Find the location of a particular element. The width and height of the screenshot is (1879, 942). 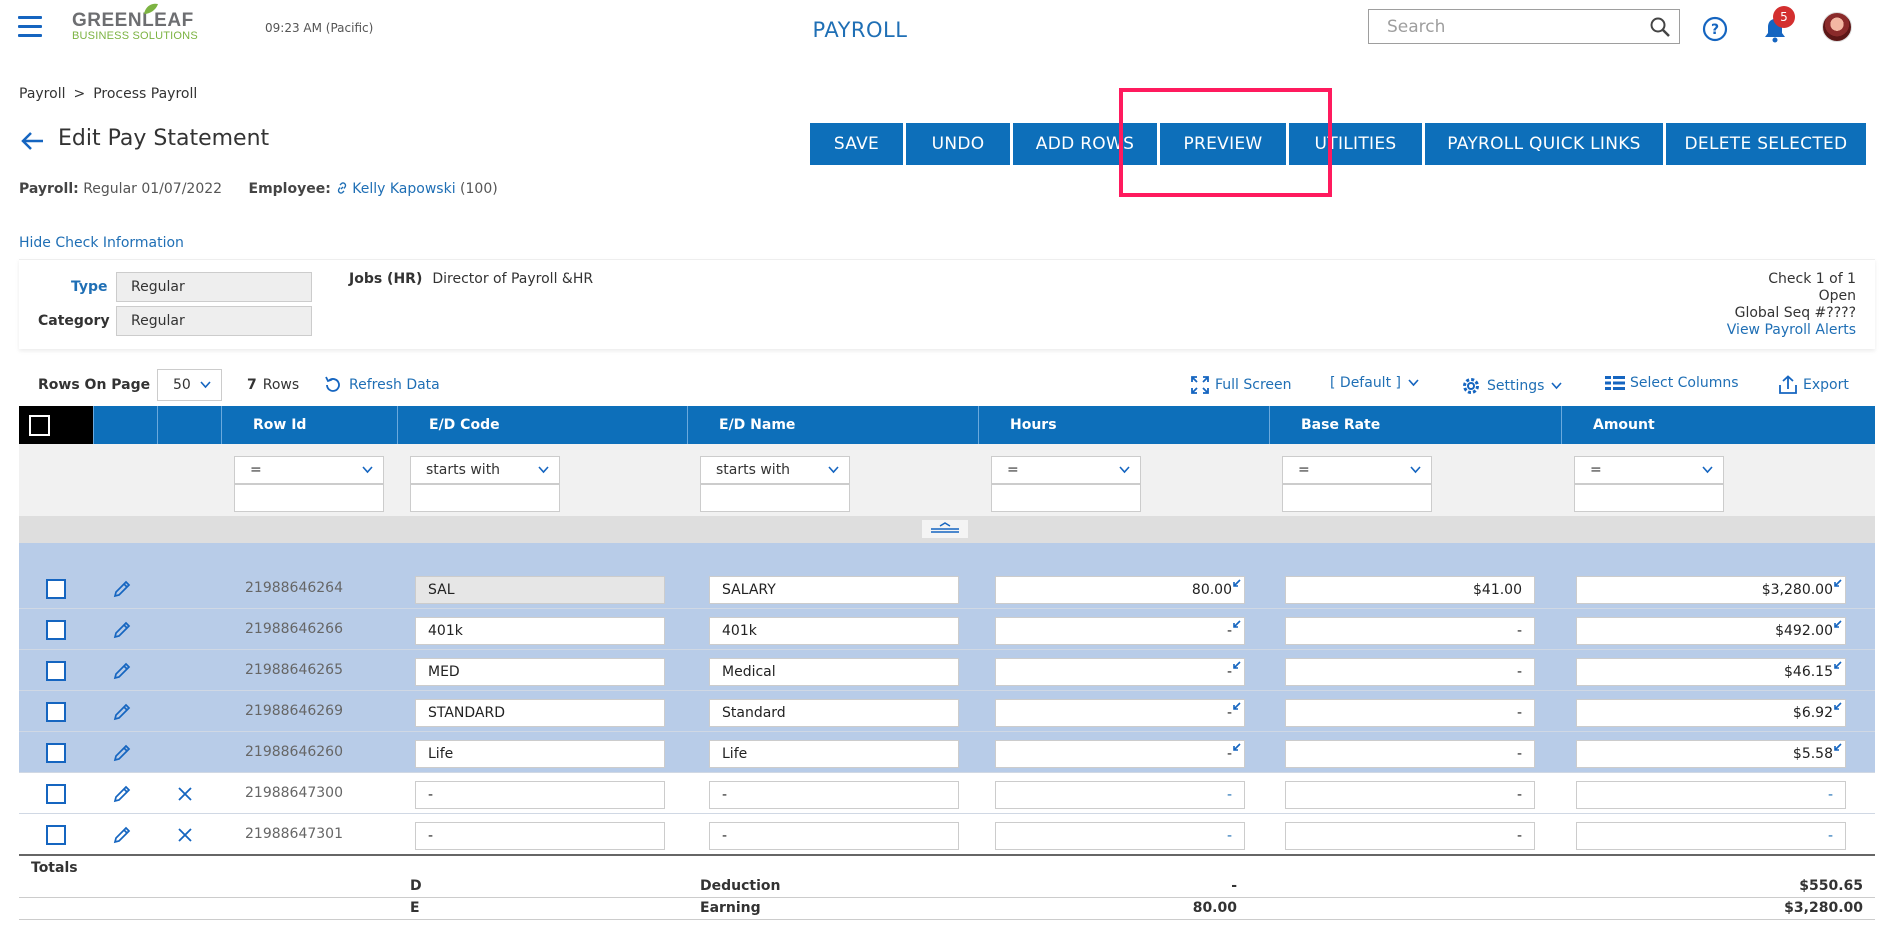

ed-name-field: Life is located at coordinates (834, 754).